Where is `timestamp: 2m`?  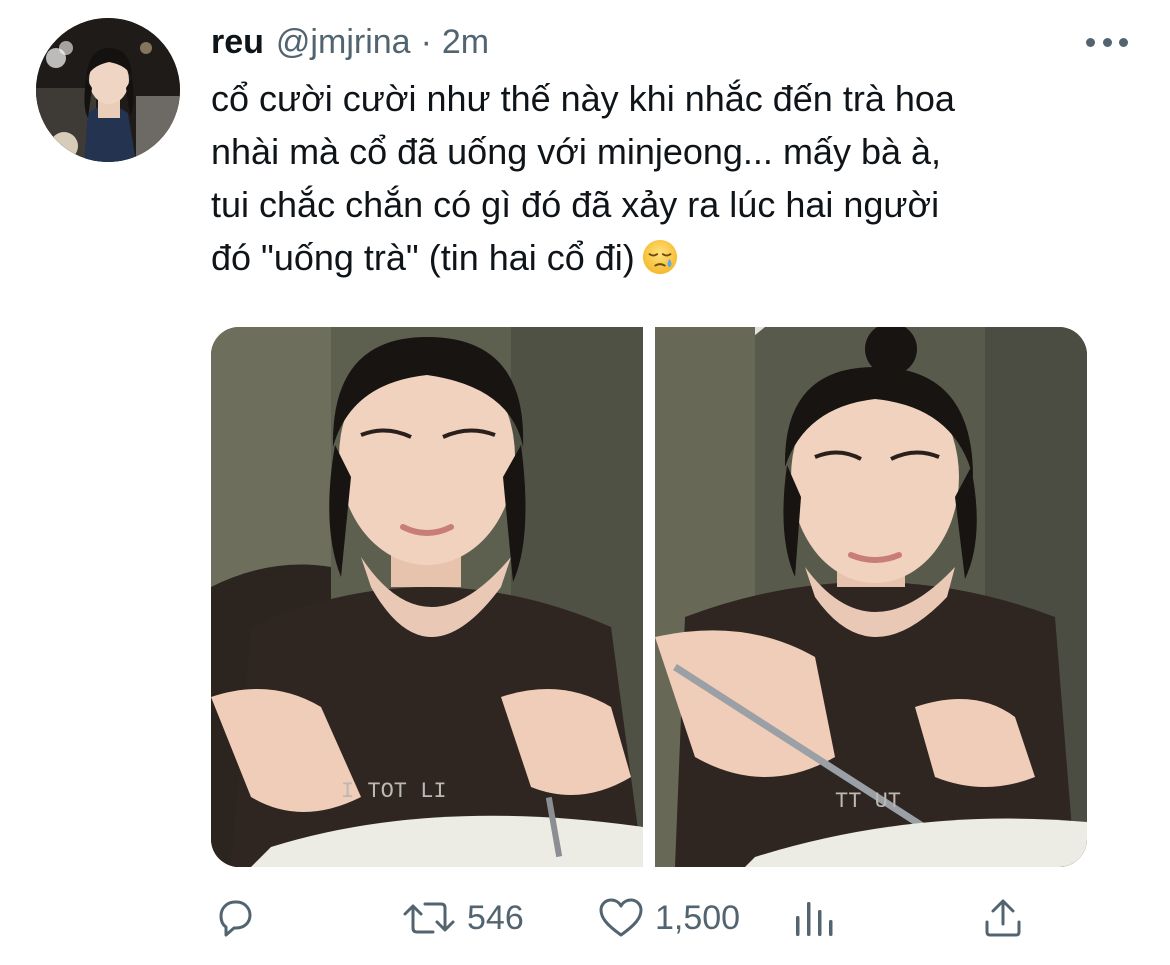 timestamp: 2m is located at coordinates (465, 42).